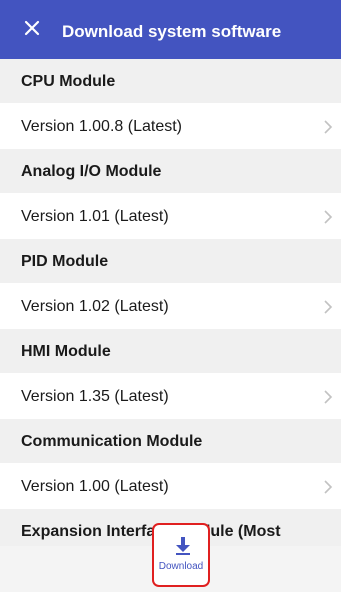  I want to click on section-header-analog-io: Analog I/O Module, so click(170, 171).